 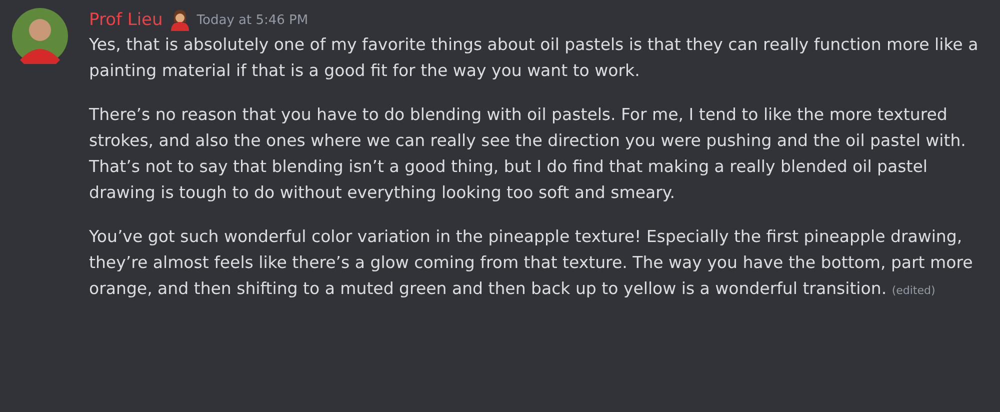 I want to click on person-icon, so click(x=179, y=20).